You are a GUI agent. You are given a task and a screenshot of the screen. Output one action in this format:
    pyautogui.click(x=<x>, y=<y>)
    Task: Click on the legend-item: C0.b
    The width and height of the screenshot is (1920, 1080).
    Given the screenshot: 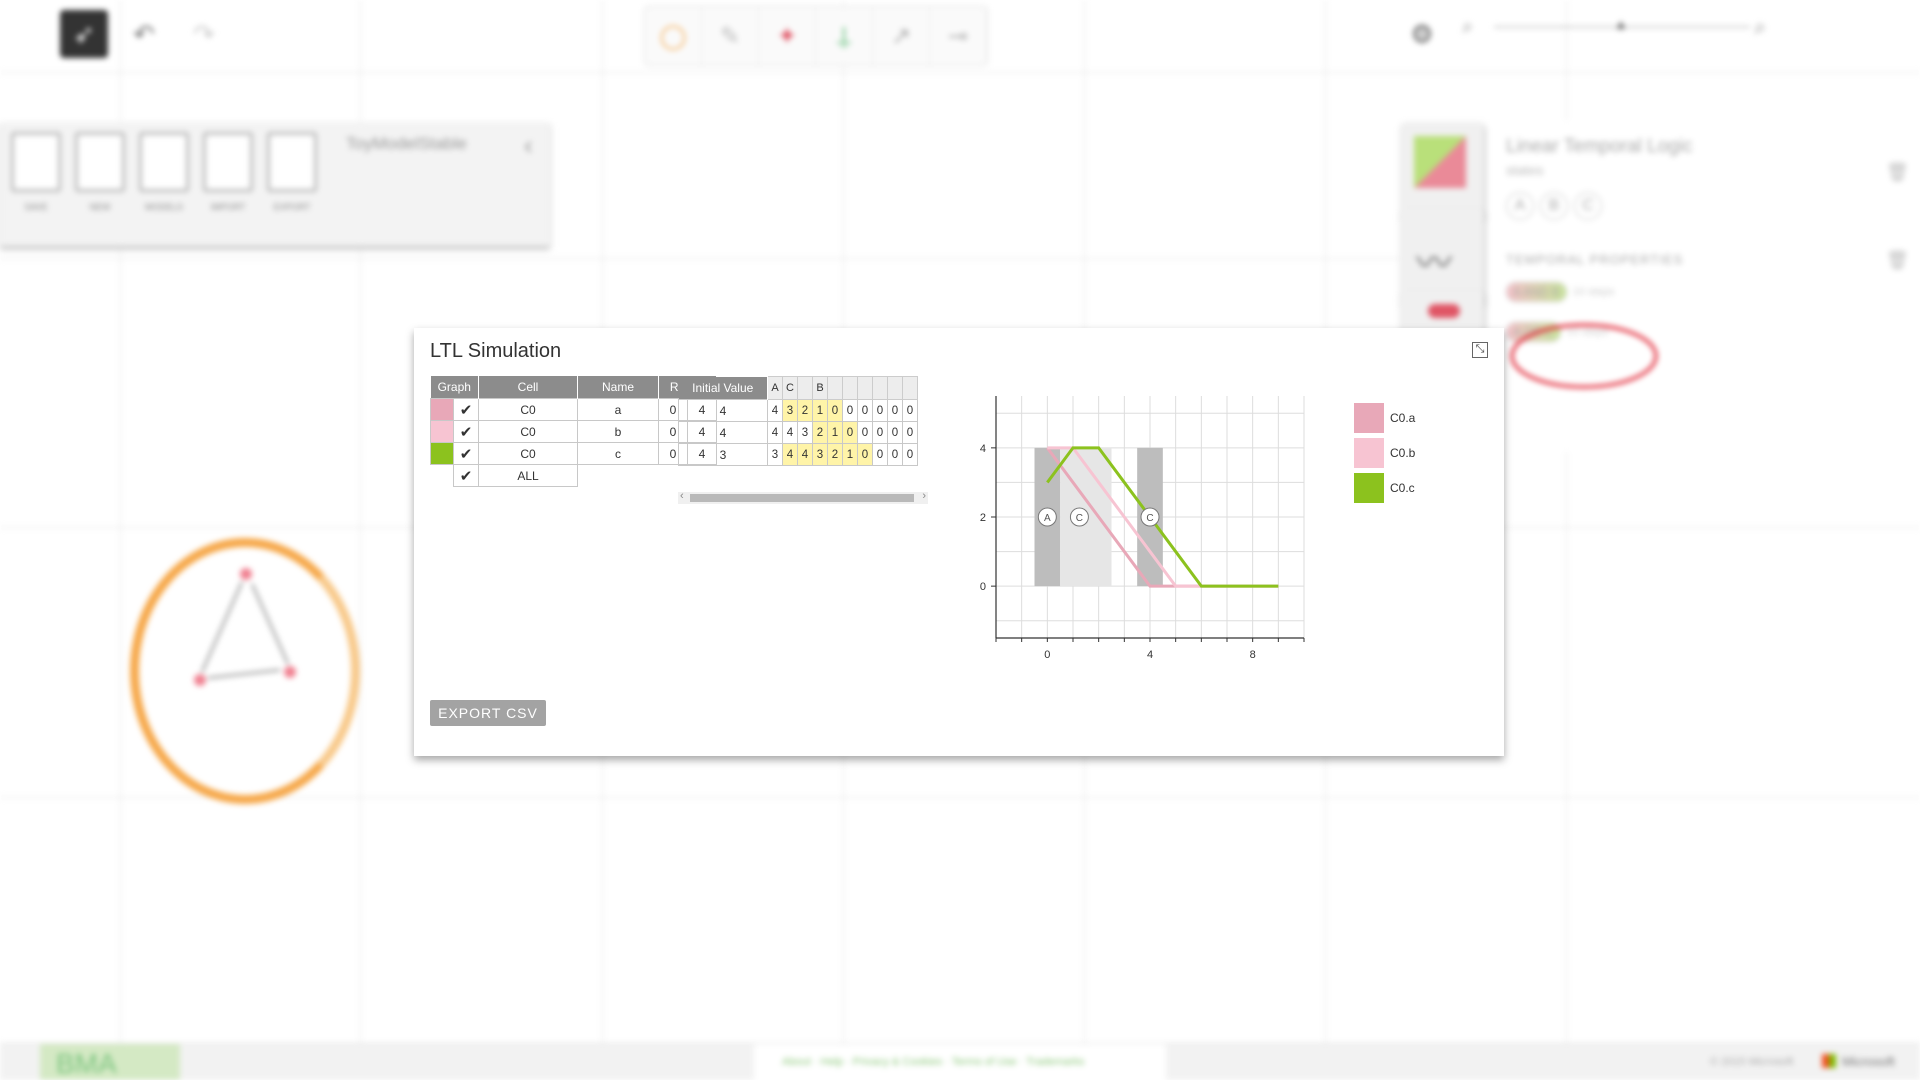 What is the action you would take?
    pyautogui.click(x=1384, y=452)
    